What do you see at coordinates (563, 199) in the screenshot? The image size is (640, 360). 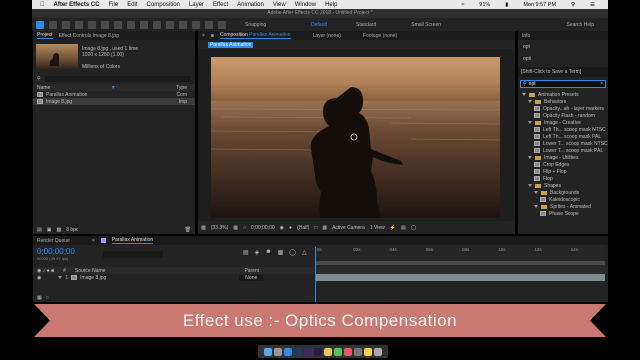 I see `preset-item: Kaleidoscopic` at bounding box center [563, 199].